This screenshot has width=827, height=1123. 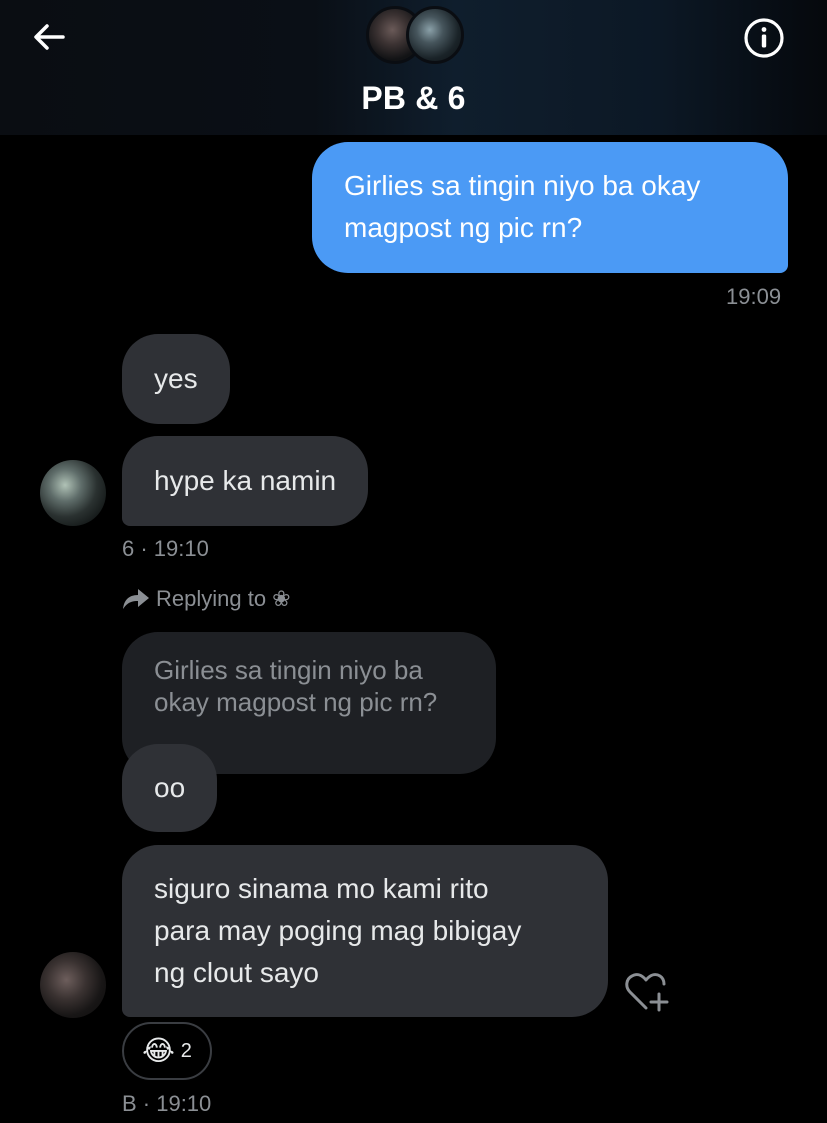 I want to click on avatar-b, so click(x=73, y=985).